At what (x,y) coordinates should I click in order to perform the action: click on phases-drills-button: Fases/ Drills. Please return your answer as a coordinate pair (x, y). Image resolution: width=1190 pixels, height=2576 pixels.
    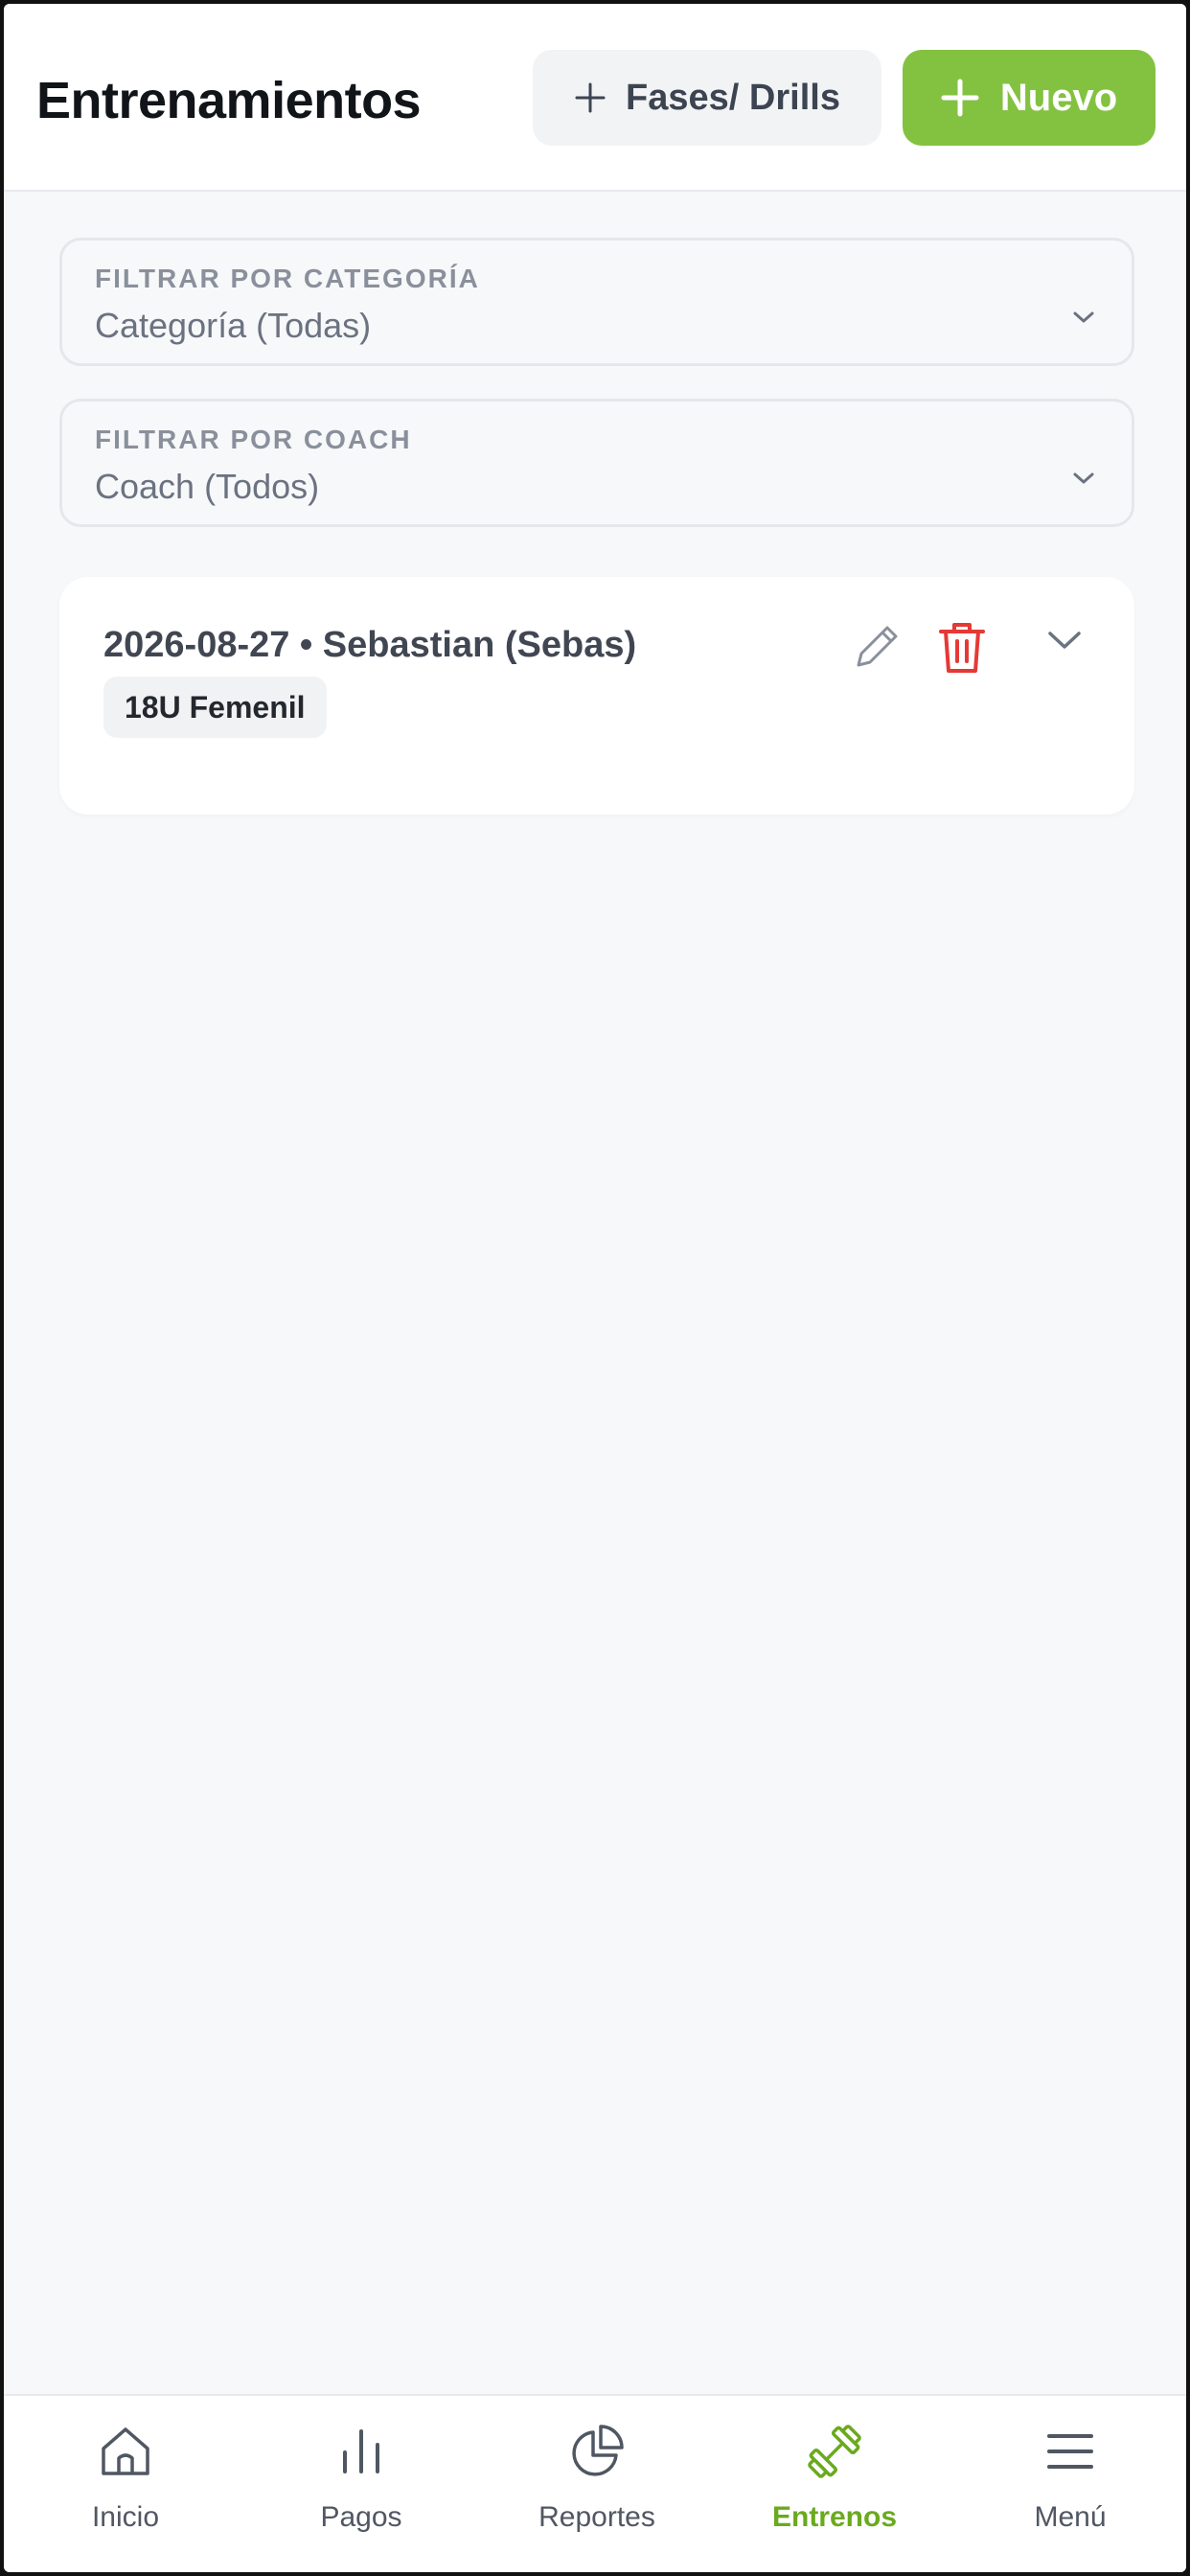
    Looking at the image, I should click on (707, 98).